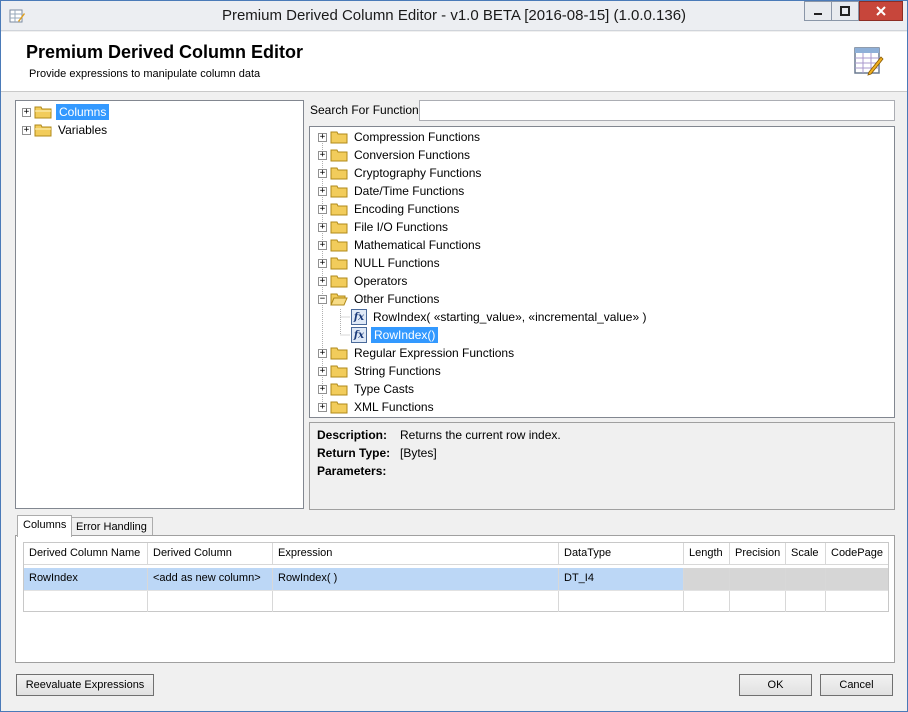 The height and width of the screenshot is (712, 908). What do you see at coordinates (322, 299) in the screenshot?
I see `collapse-icon: −` at bounding box center [322, 299].